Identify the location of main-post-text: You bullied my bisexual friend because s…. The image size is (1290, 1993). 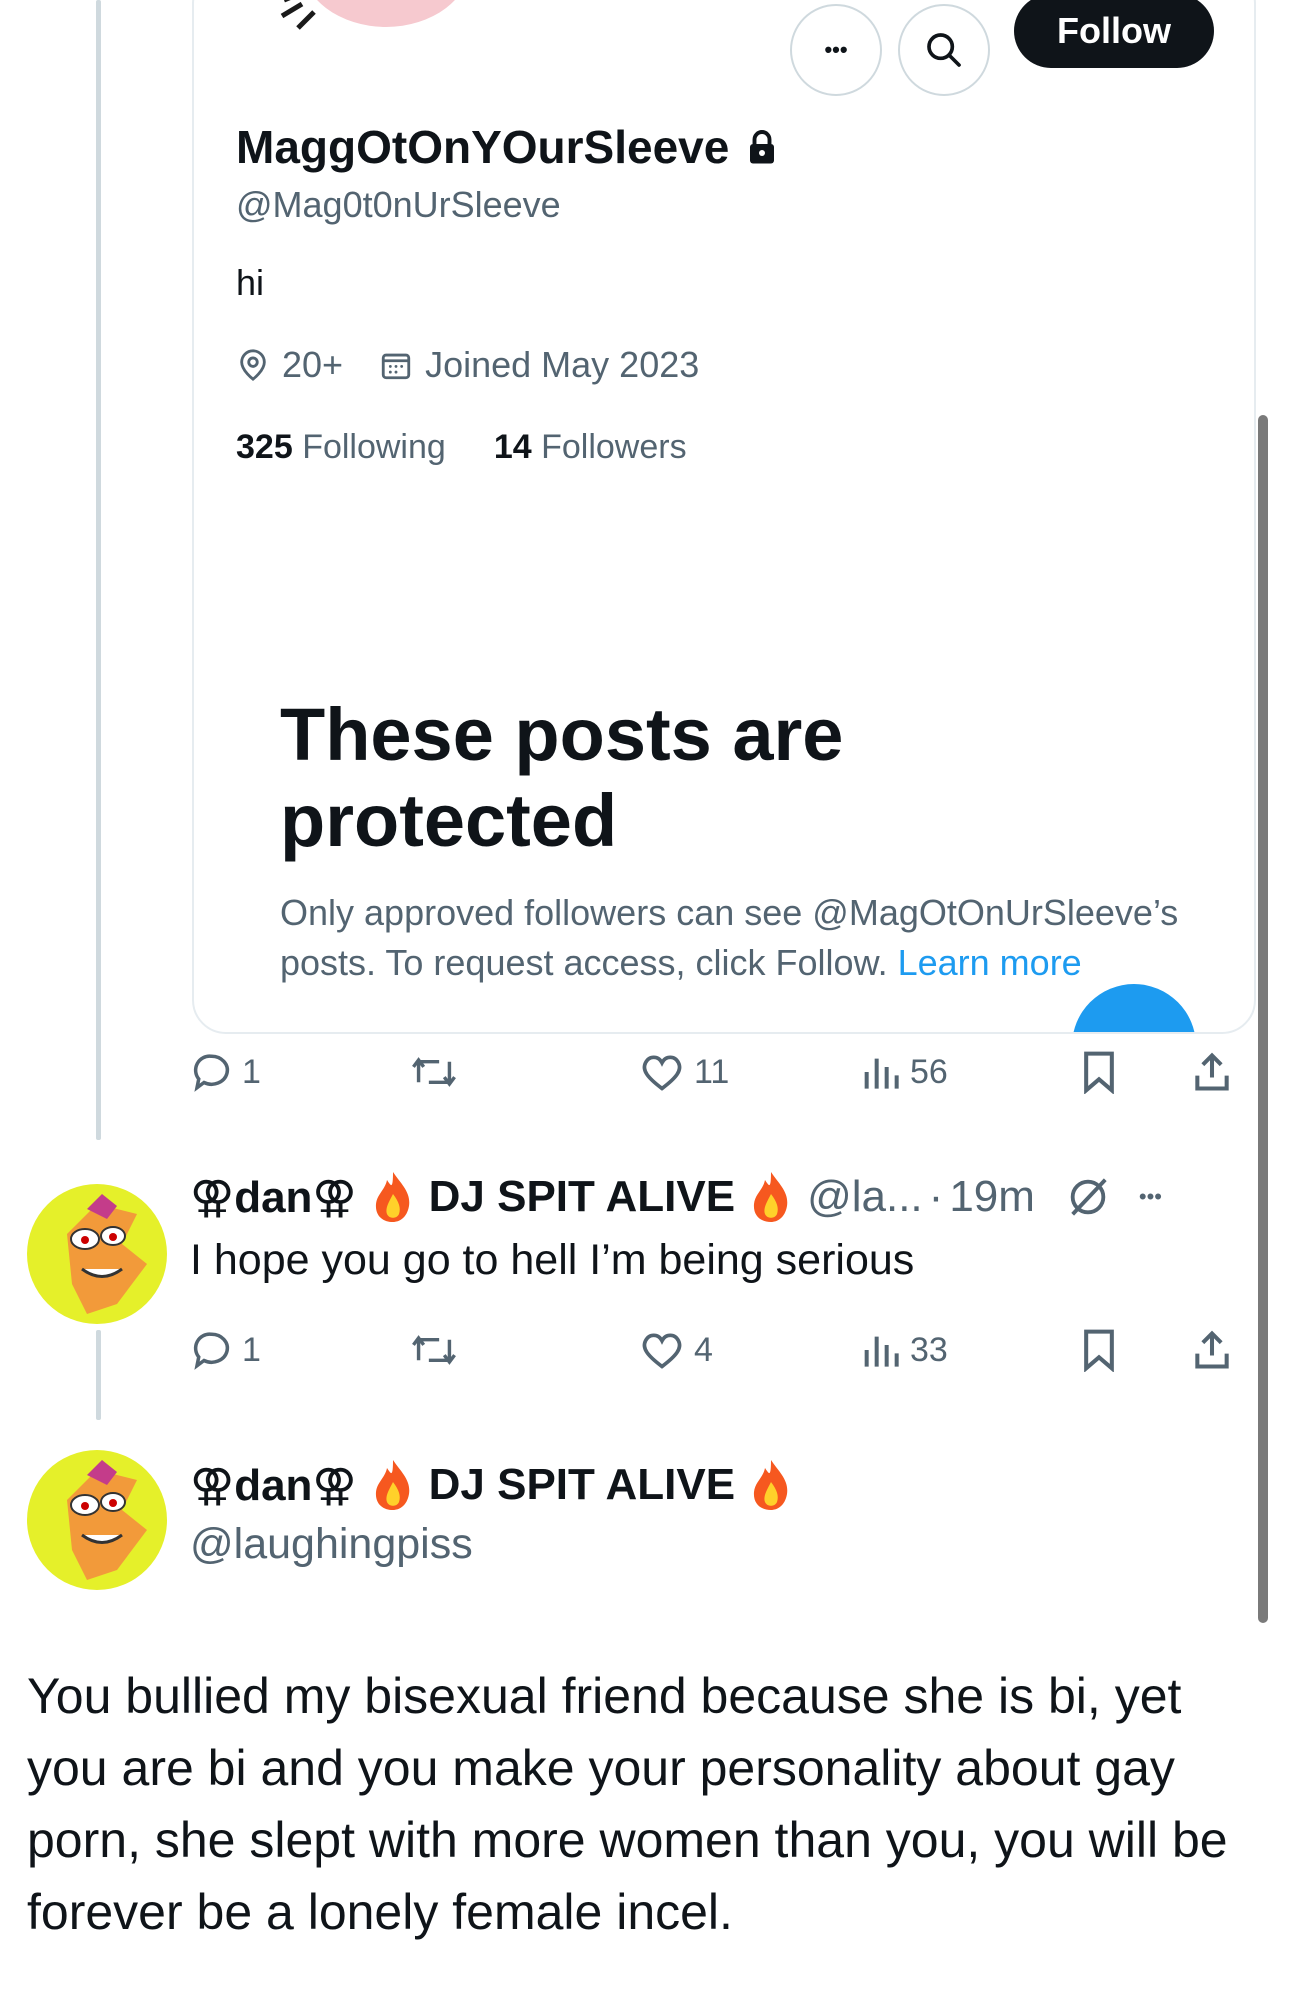
(627, 1804).